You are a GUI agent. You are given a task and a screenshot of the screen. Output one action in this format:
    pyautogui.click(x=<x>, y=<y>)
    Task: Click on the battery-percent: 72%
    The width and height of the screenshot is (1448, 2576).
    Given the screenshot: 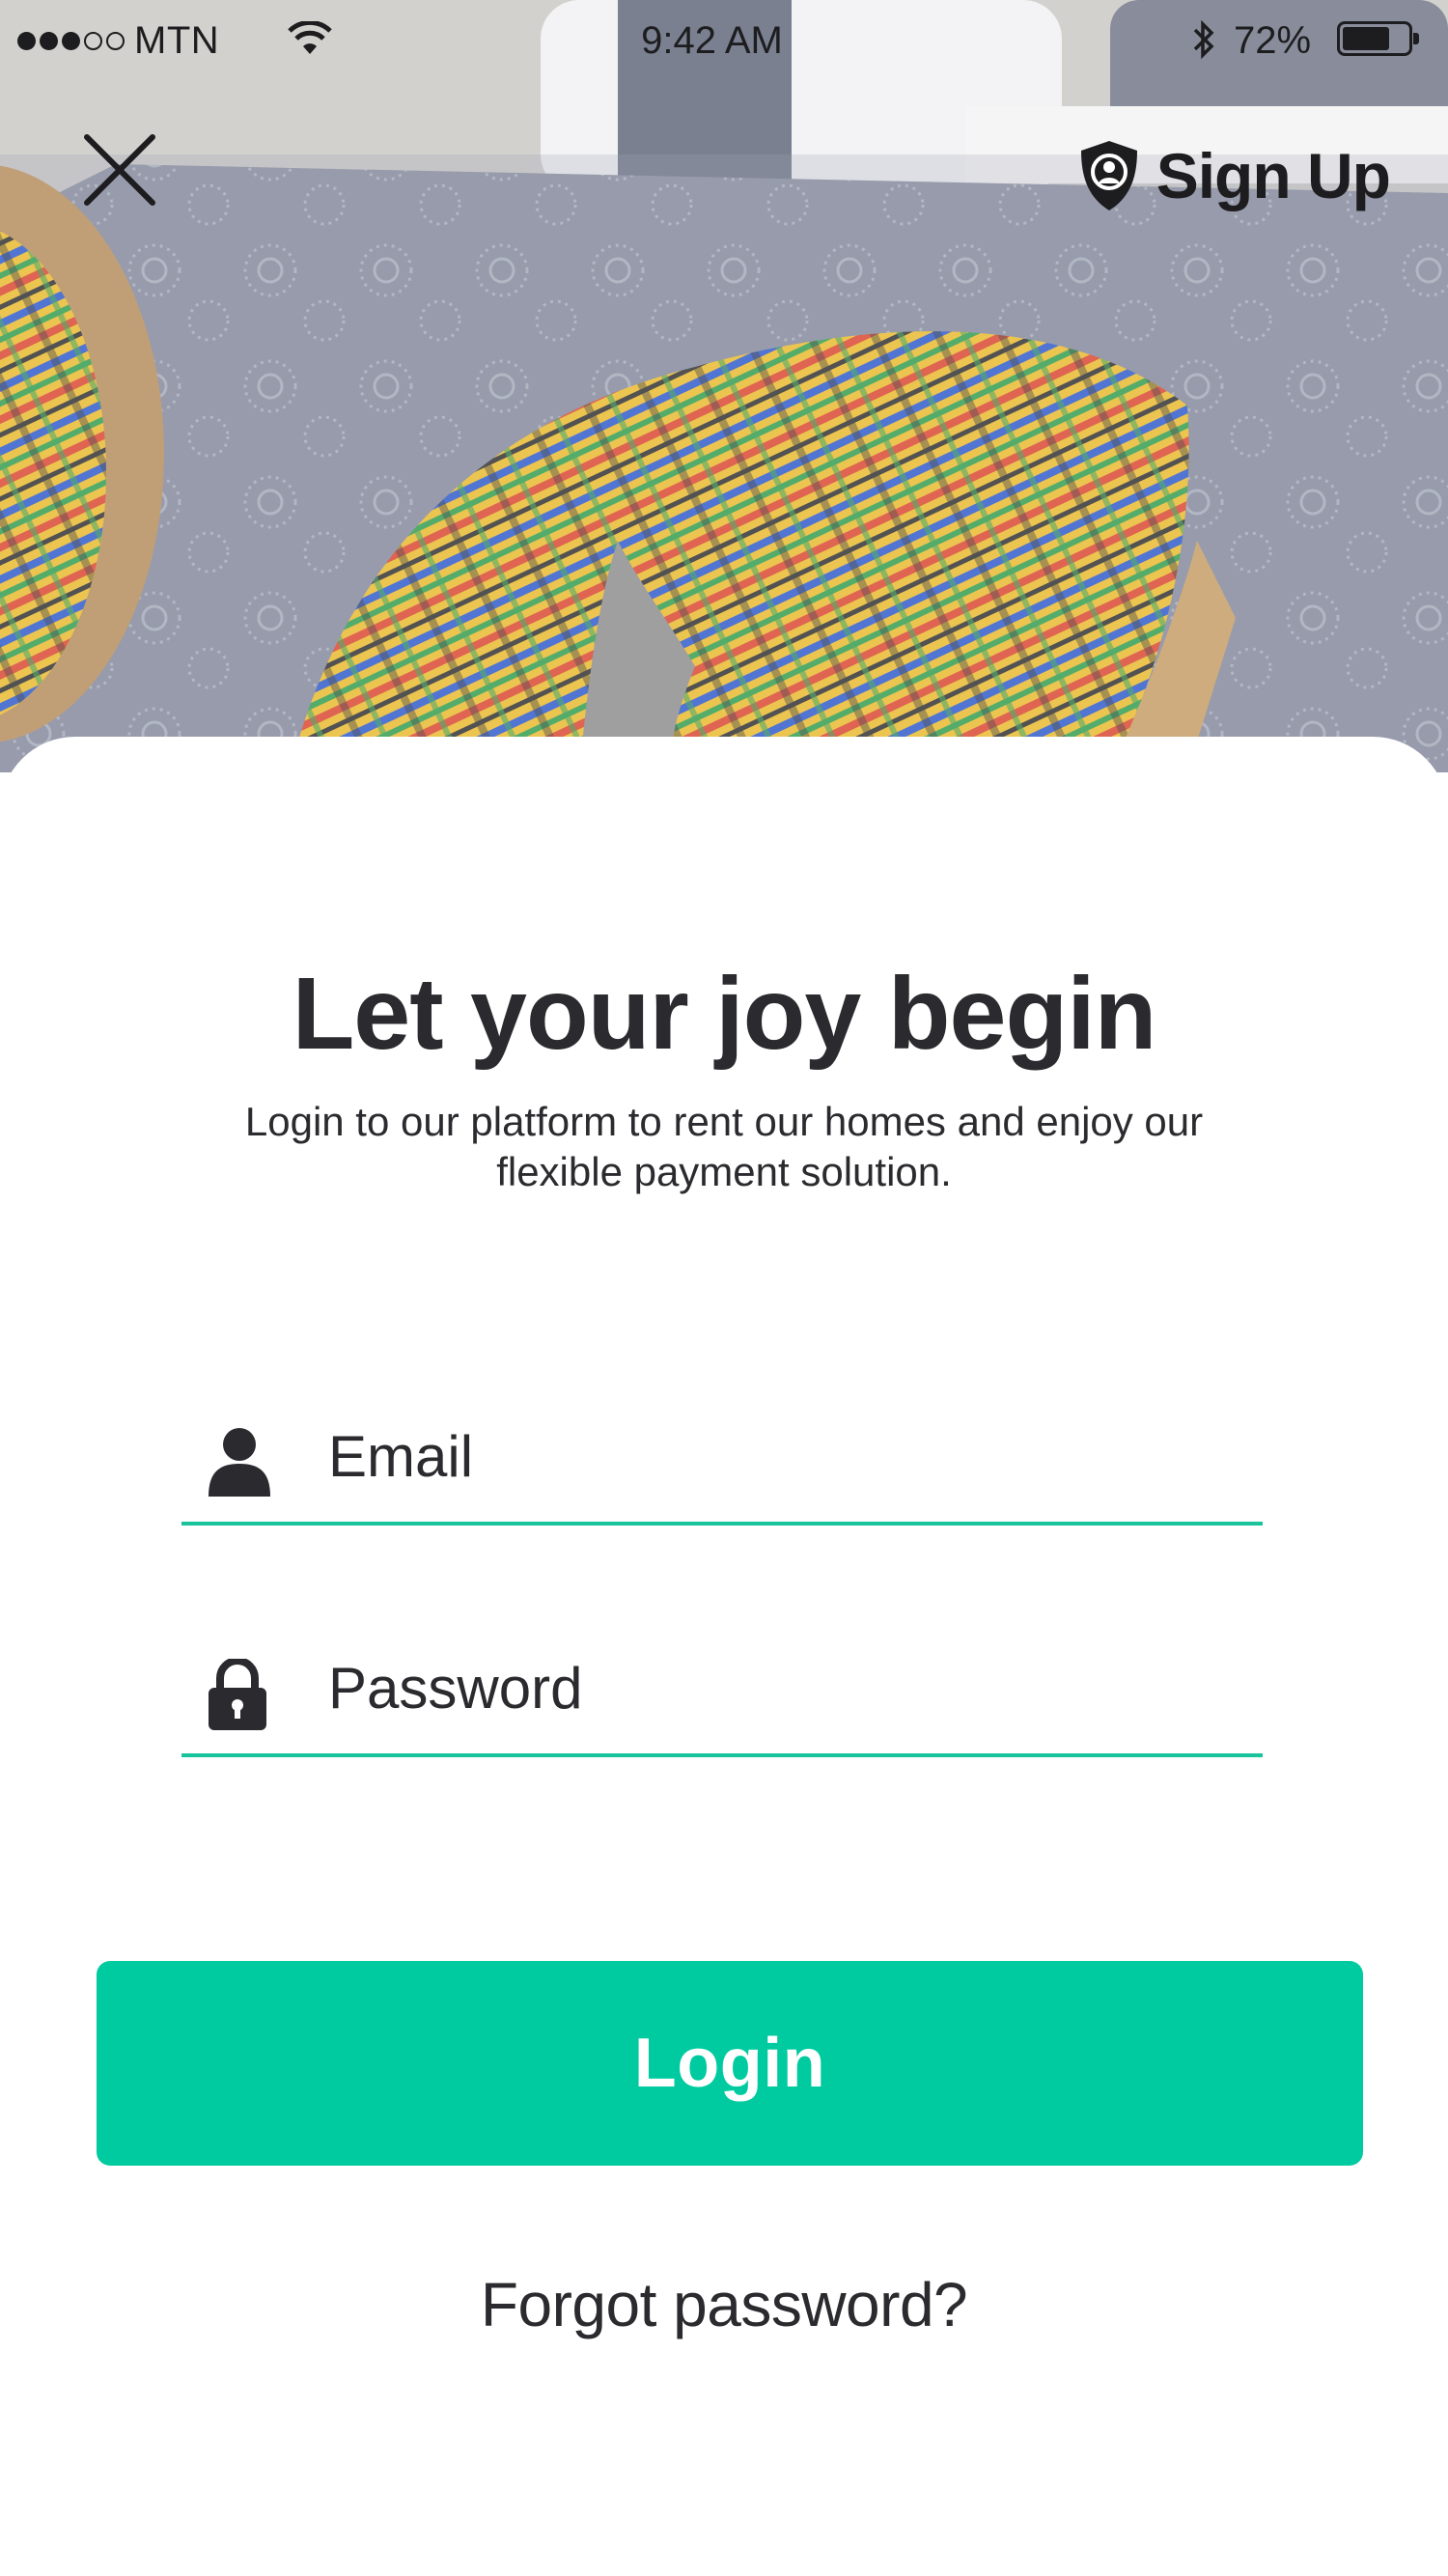 What is the action you would take?
    pyautogui.click(x=1273, y=41)
    